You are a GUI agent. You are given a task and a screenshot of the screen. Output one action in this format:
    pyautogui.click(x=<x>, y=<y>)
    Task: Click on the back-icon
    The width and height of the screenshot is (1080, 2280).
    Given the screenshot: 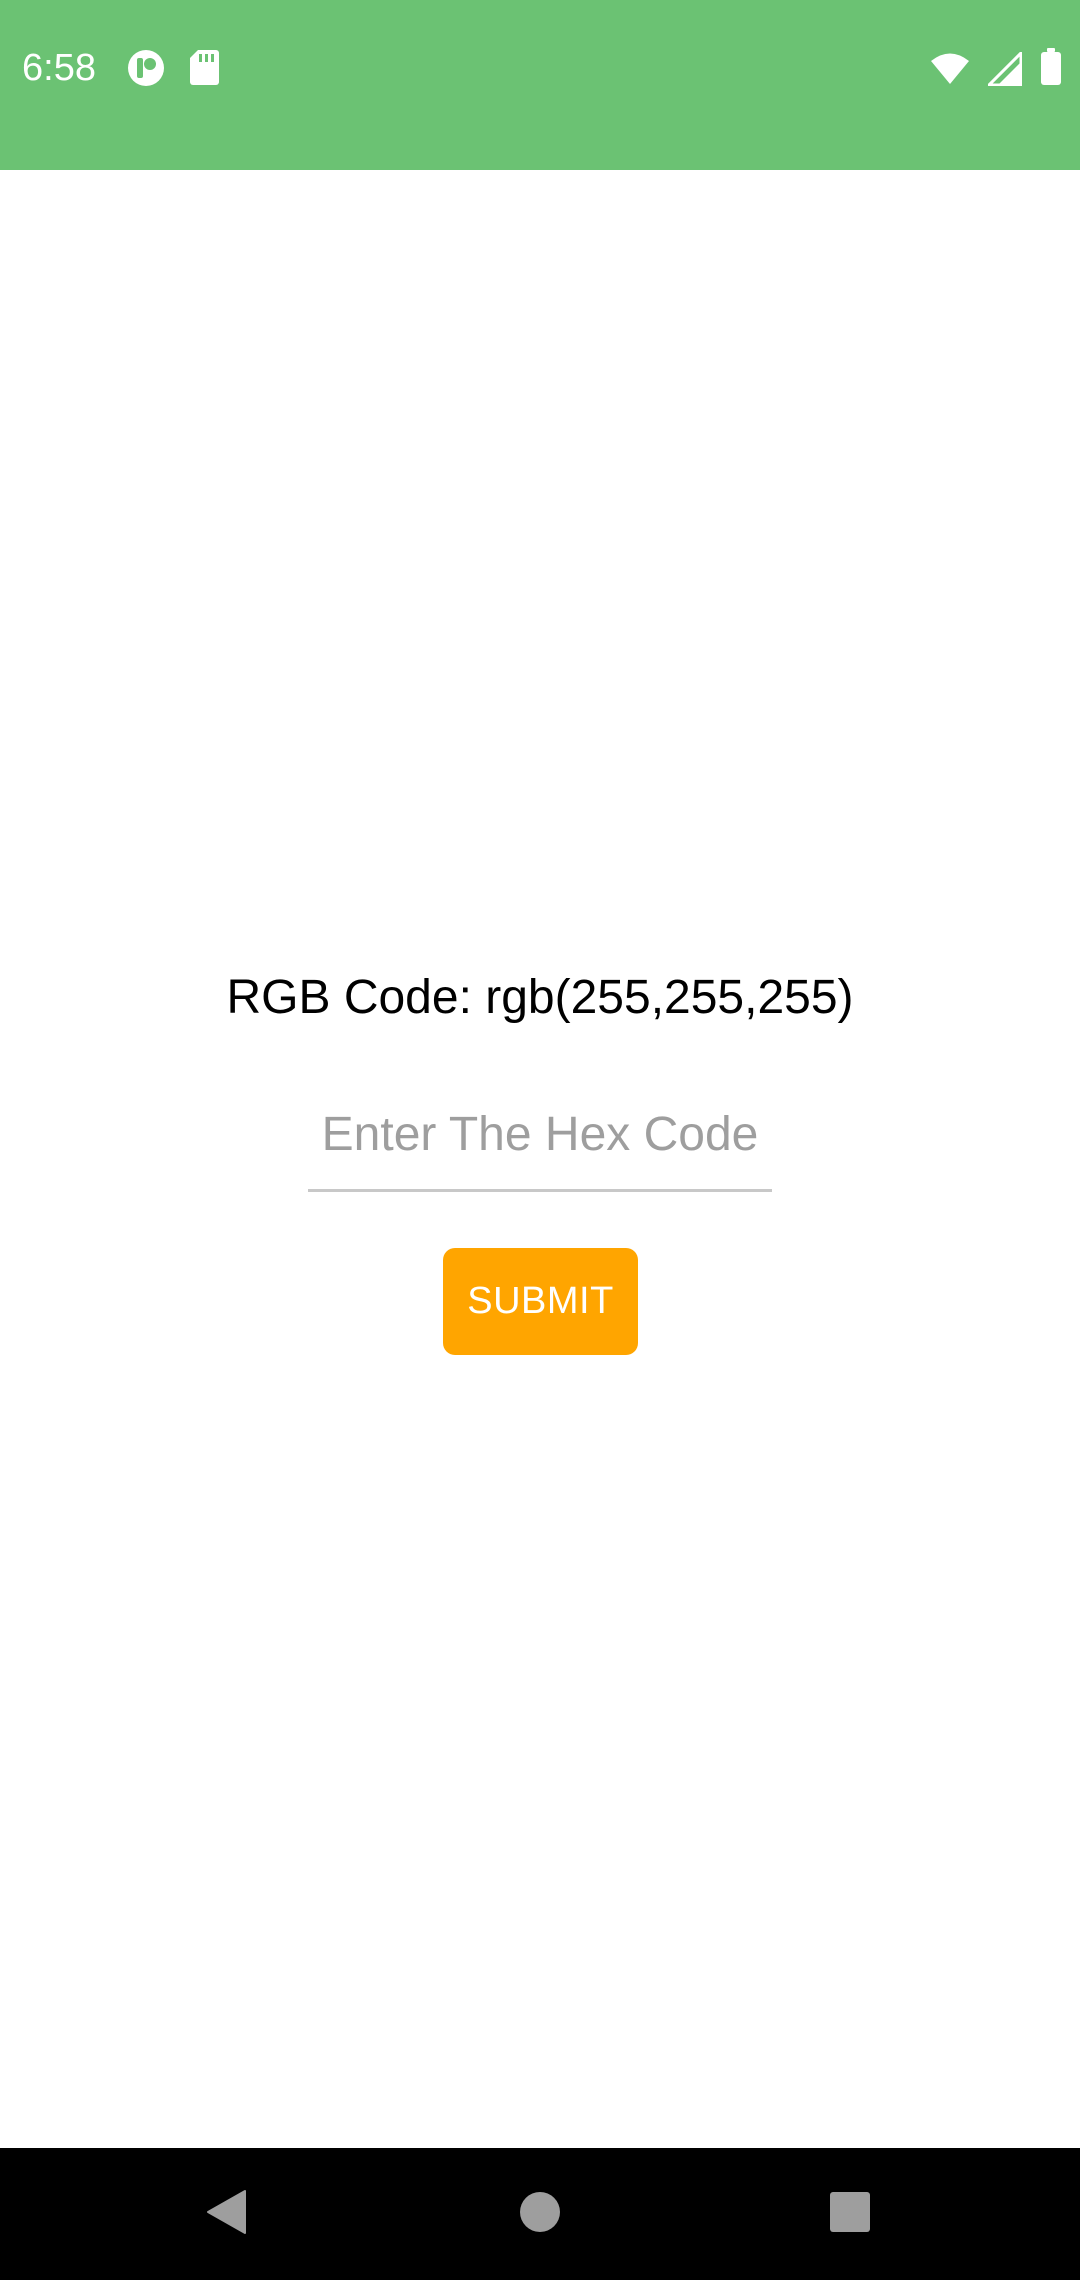 What is the action you would take?
    pyautogui.click(x=226, y=2214)
    